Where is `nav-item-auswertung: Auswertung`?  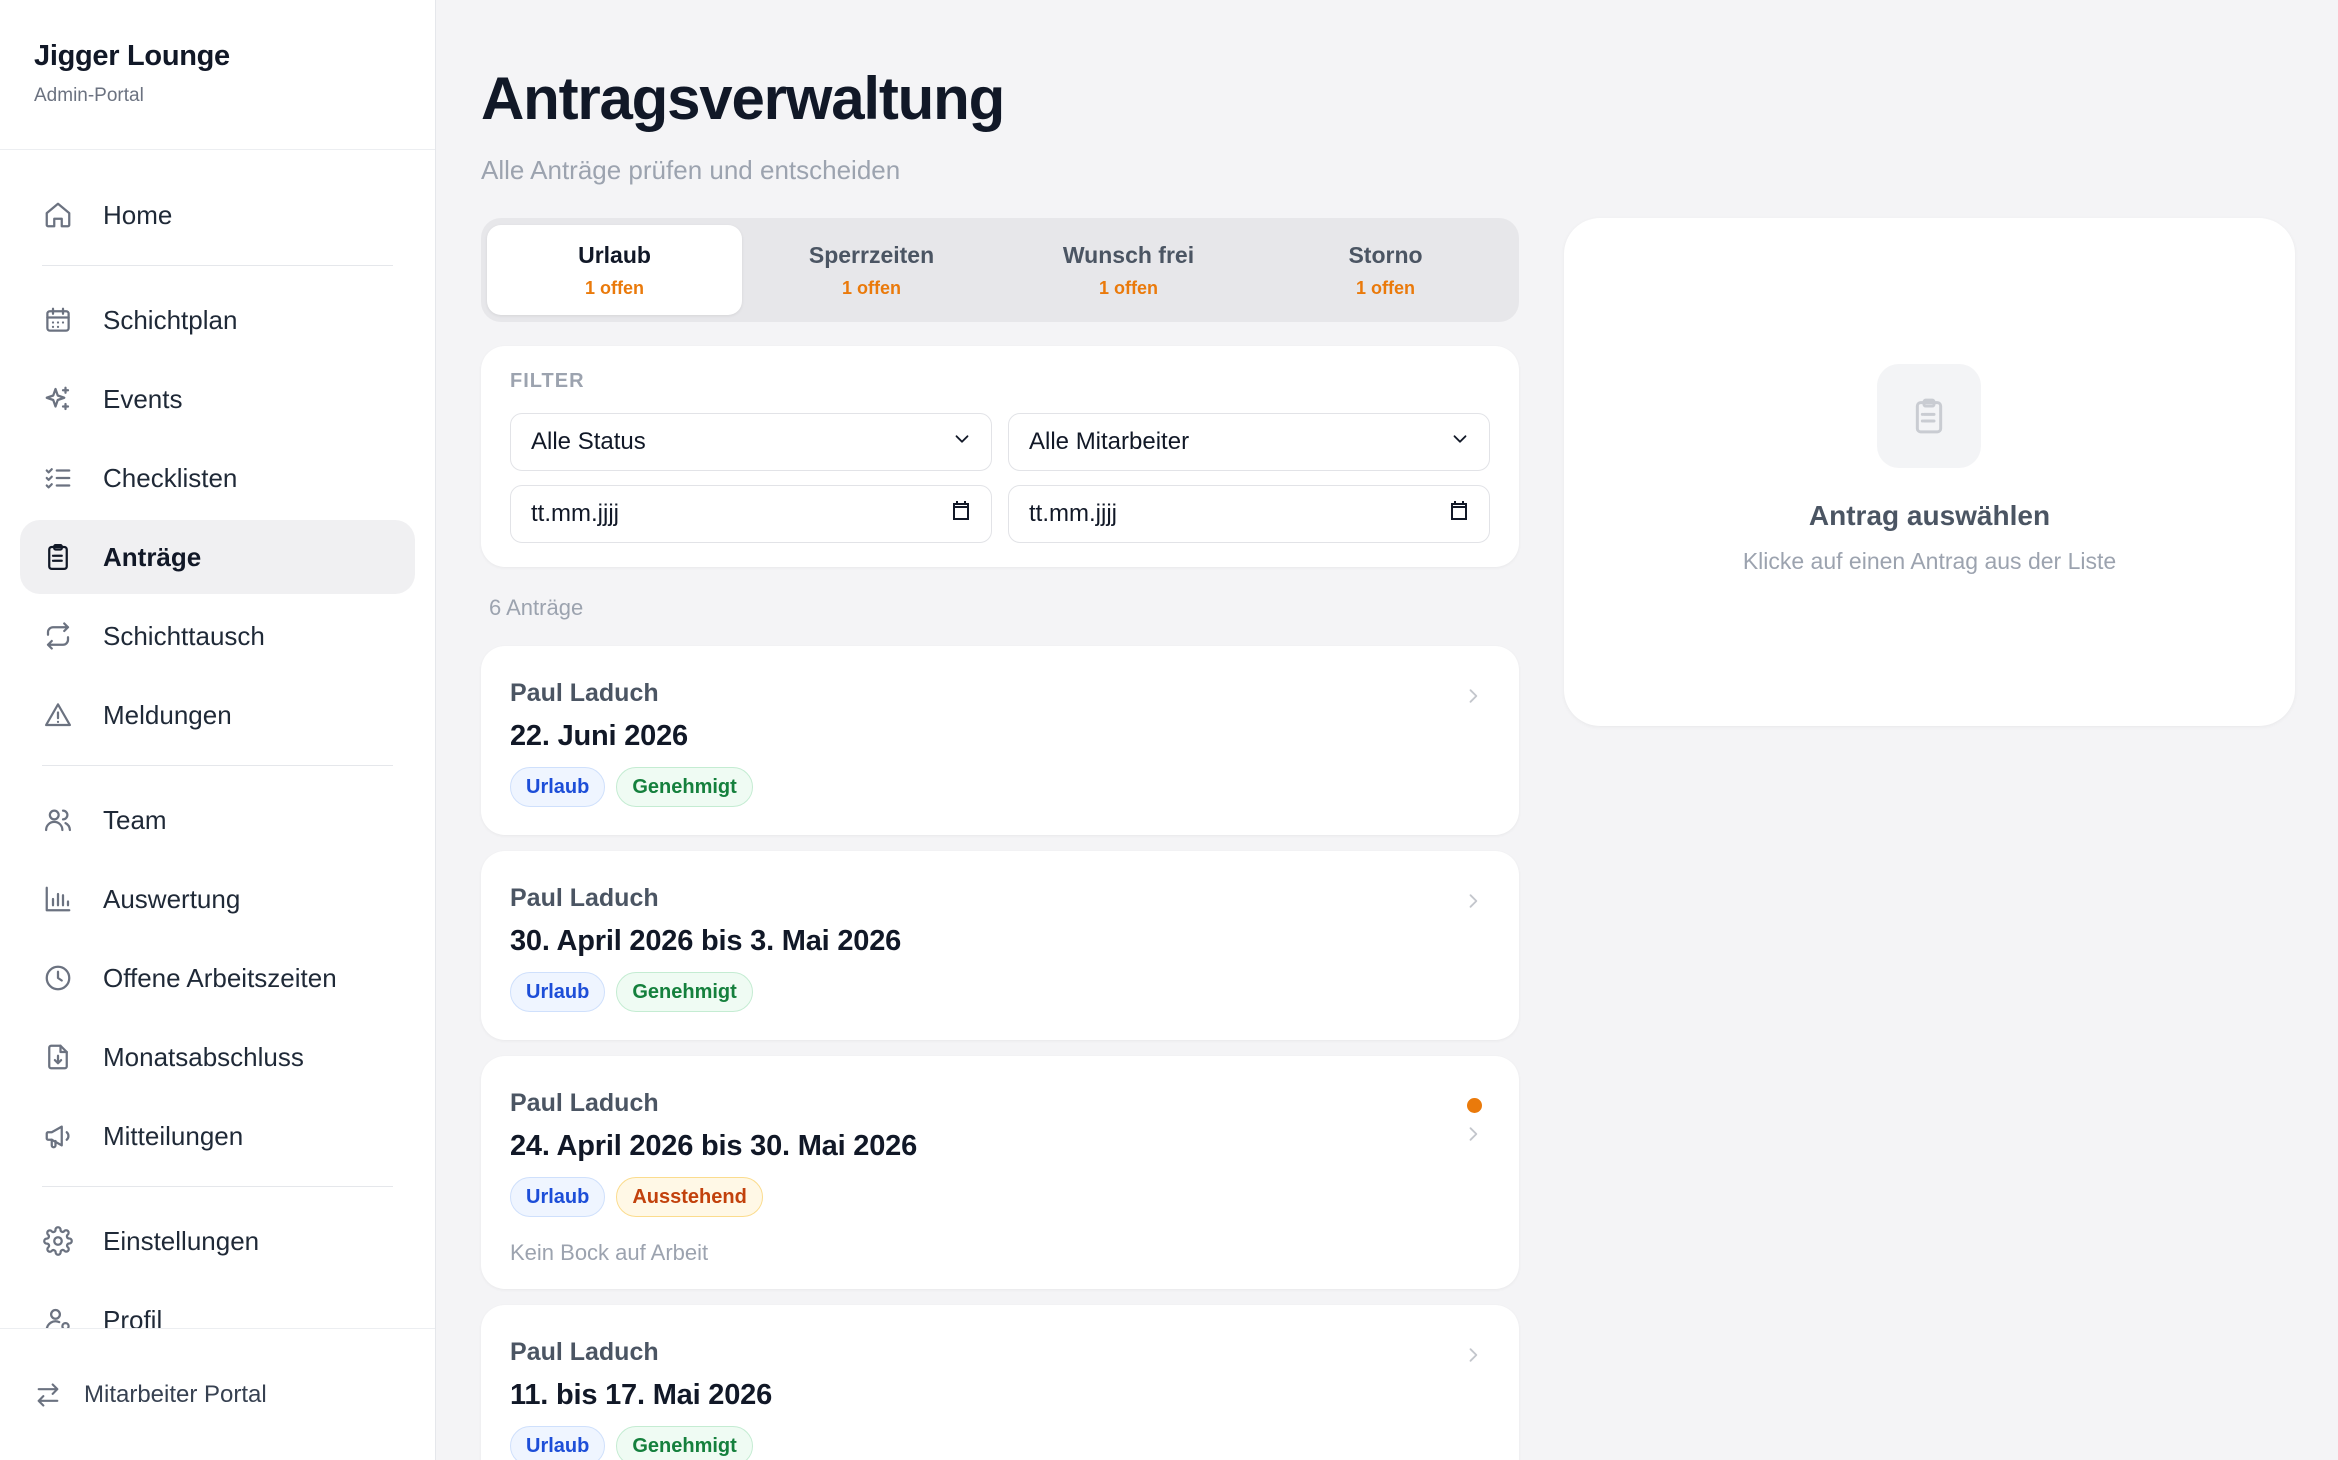 nav-item-auswertung: Auswertung is located at coordinates (217, 899).